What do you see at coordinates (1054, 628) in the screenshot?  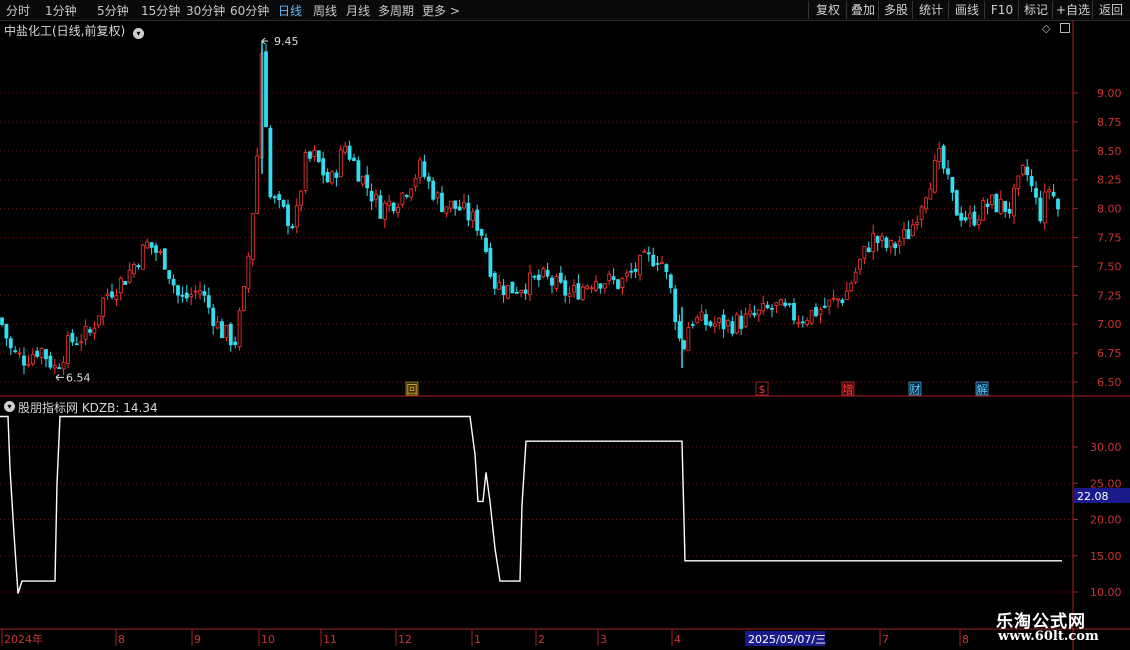 I see `watermark-logo: 乐淘公式网 www.60lt.com` at bounding box center [1054, 628].